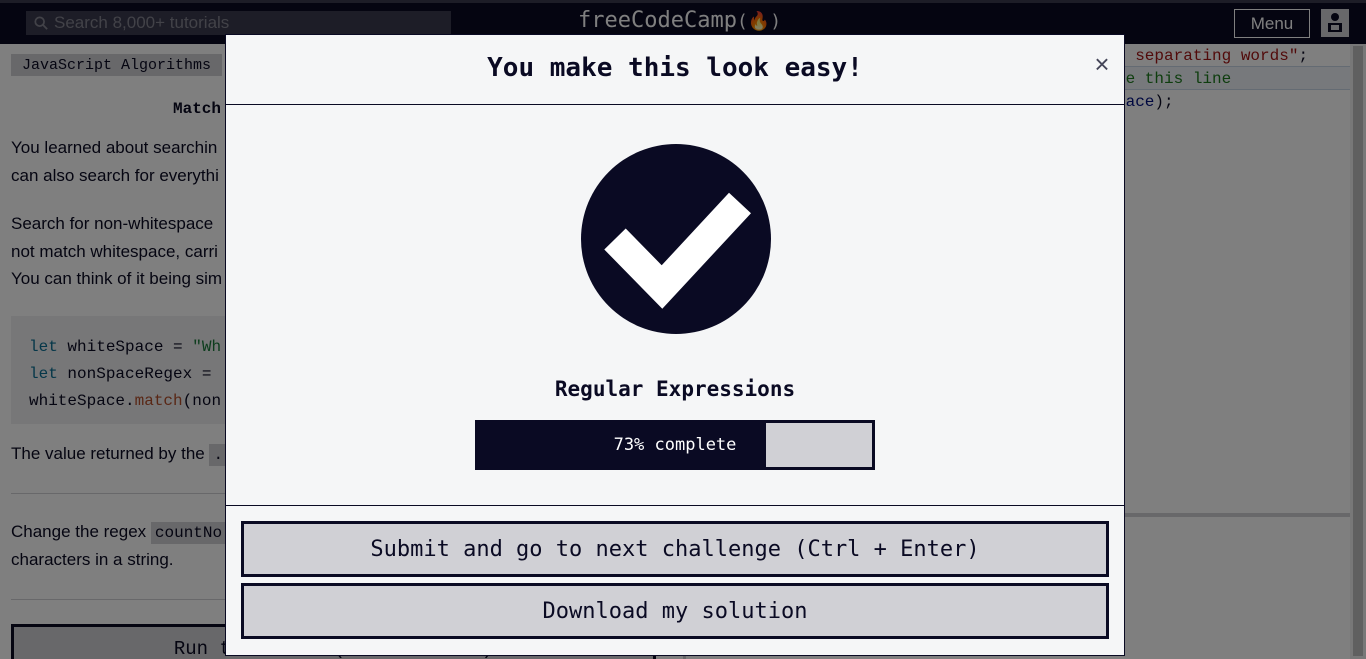 The height and width of the screenshot is (659, 1366). Describe the element at coordinates (675, 505) in the screenshot. I see `modal-footer-divider` at that location.